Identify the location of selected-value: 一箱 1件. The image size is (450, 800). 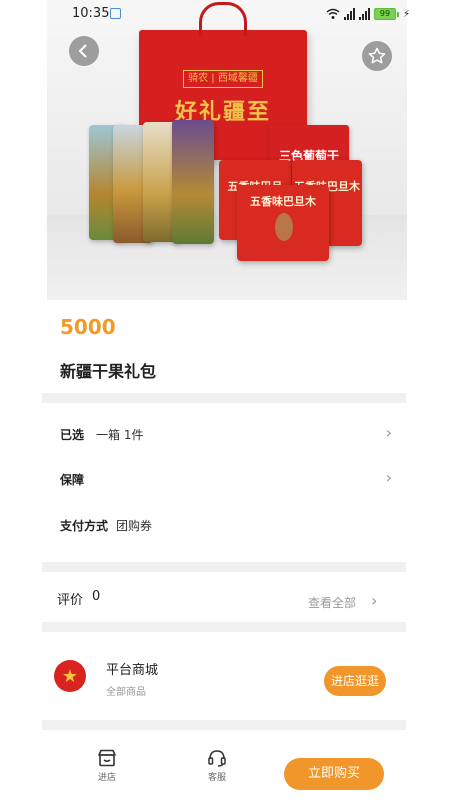
(120, 435).